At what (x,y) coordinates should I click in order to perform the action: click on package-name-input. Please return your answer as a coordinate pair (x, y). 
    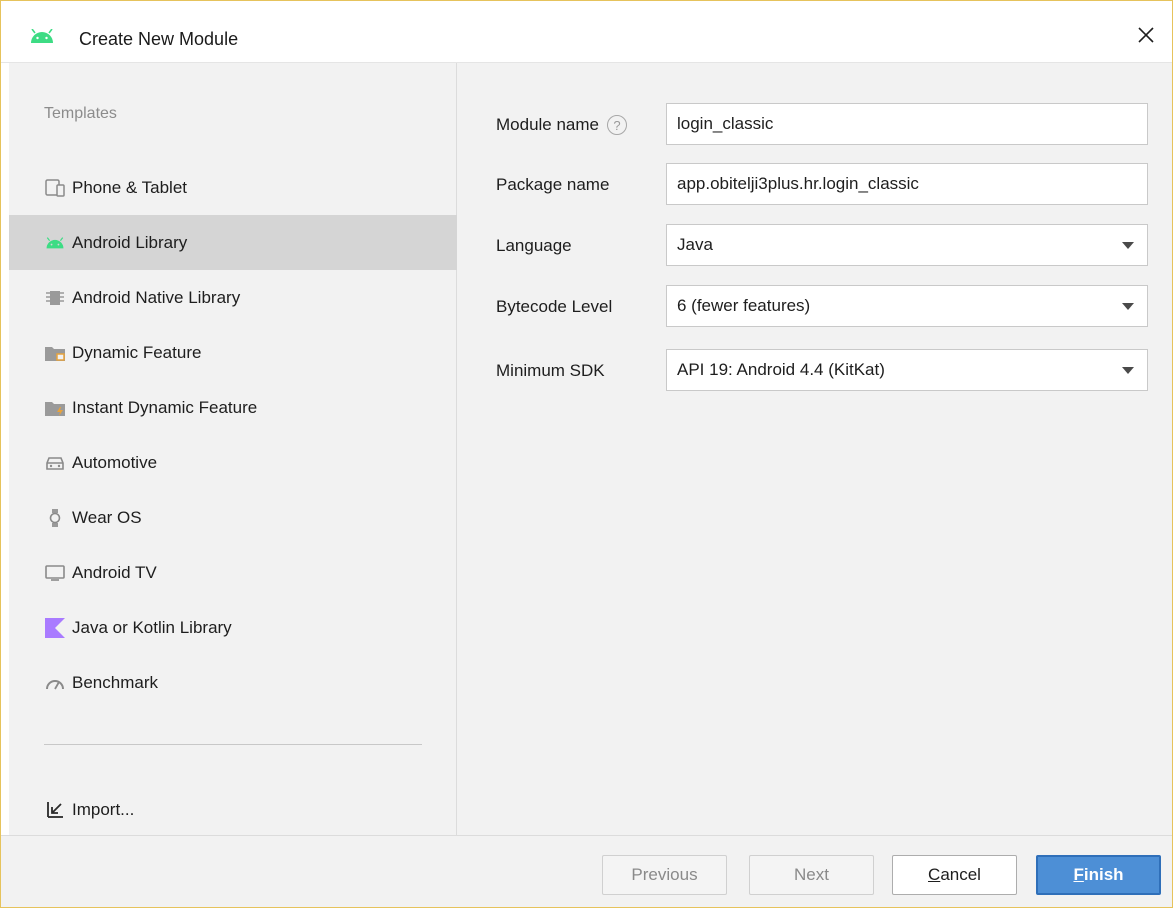
    Looking at the image, I should click on (907, 184).